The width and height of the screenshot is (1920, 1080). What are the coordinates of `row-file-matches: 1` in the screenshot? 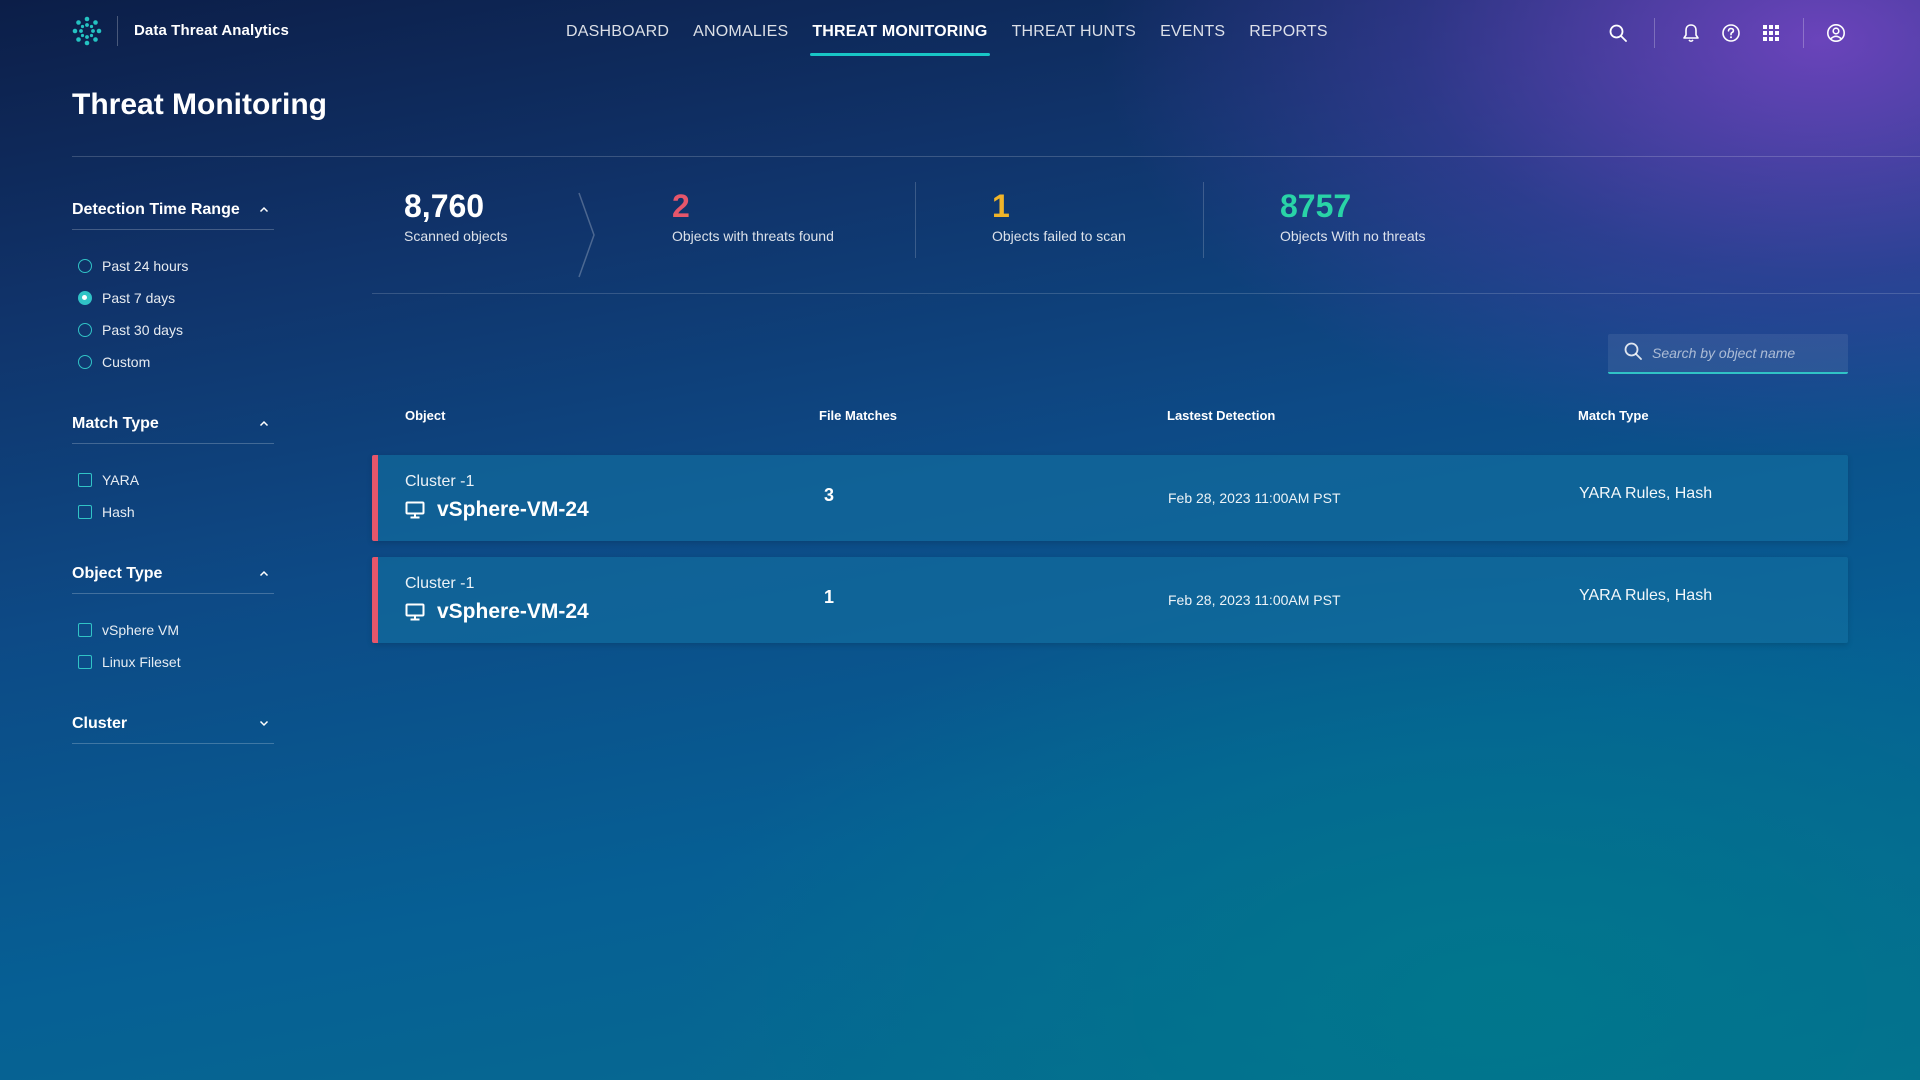 It's located at (829, 597).